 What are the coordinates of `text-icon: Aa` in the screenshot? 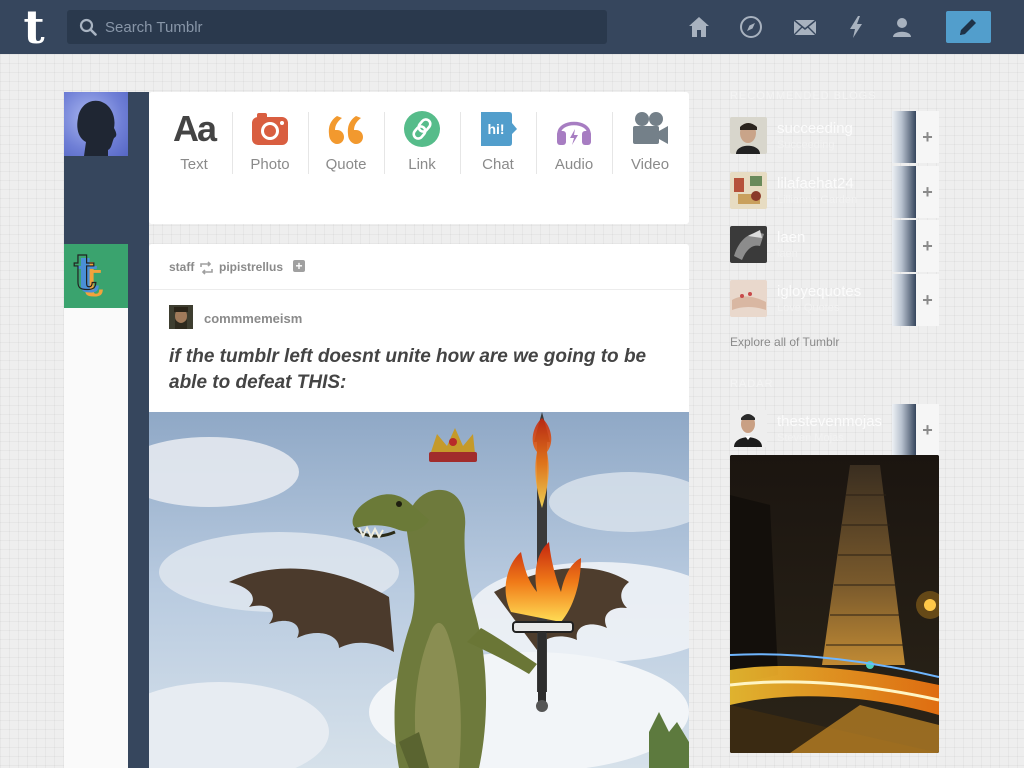 It's located at (194, 128).